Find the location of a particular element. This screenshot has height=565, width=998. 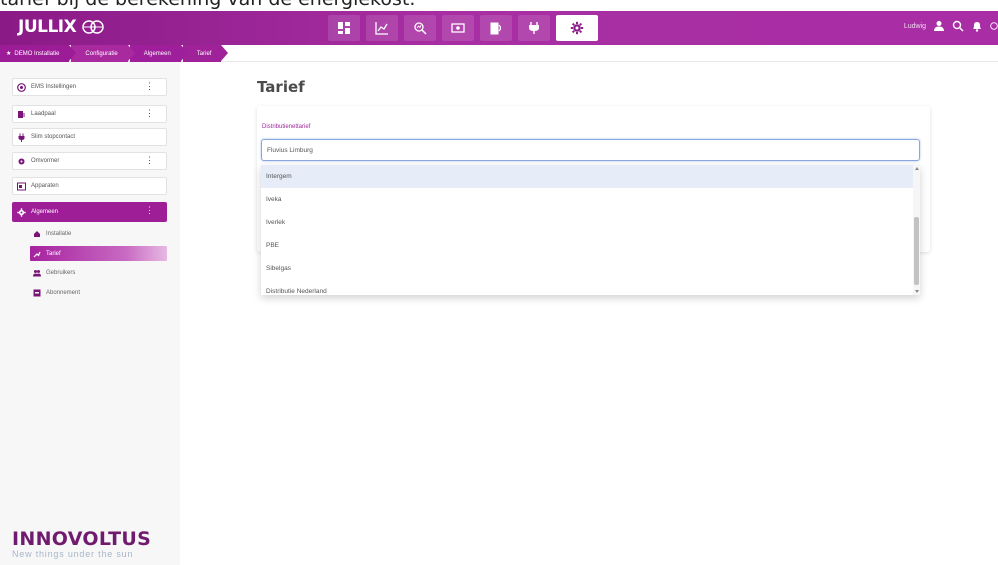

app-logo: JULLIX is located at coordinates (62, 27).